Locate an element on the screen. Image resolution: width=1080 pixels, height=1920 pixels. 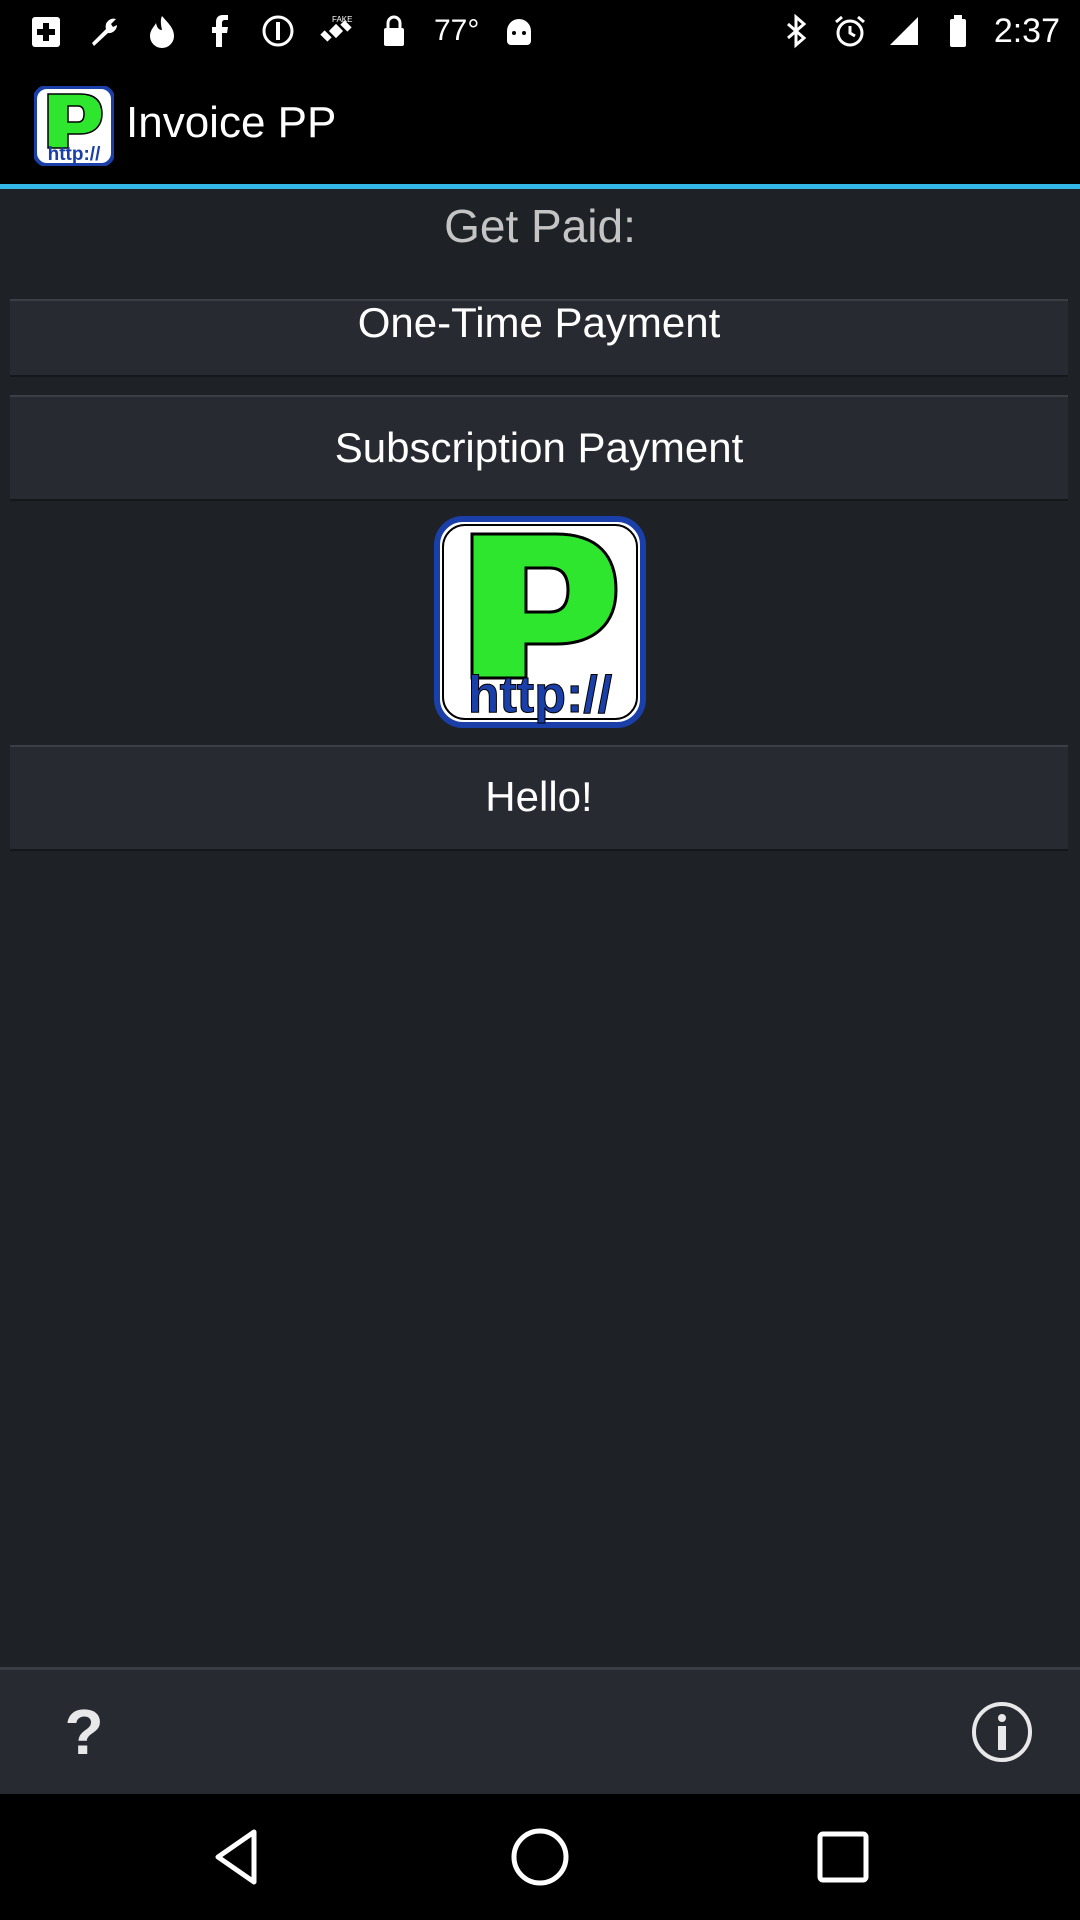
android-icon is located at coordinates (519, 31).